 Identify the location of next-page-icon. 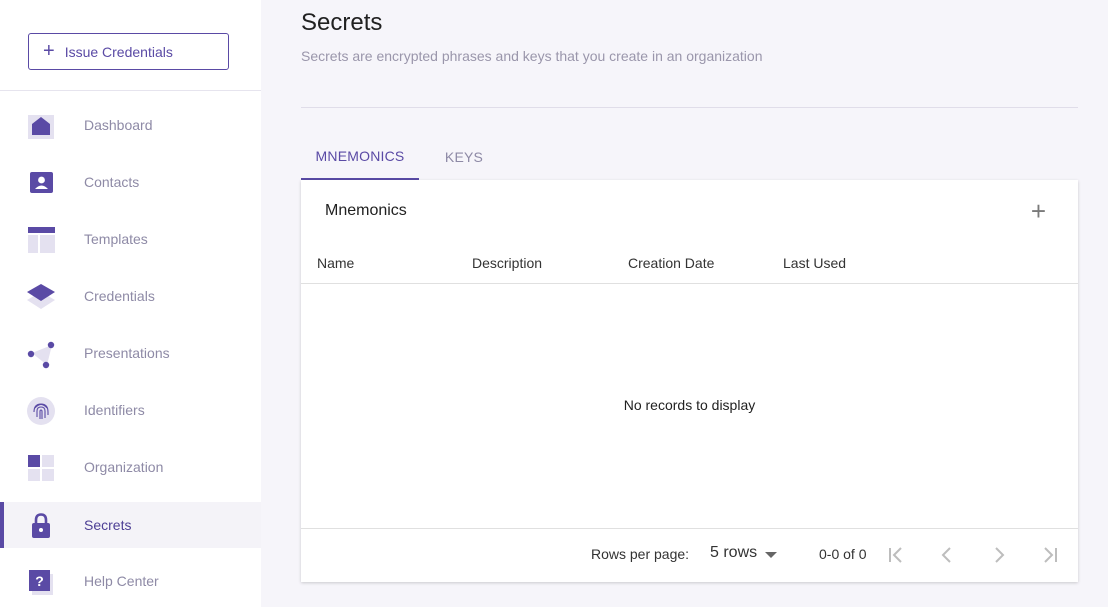
(999, 555).